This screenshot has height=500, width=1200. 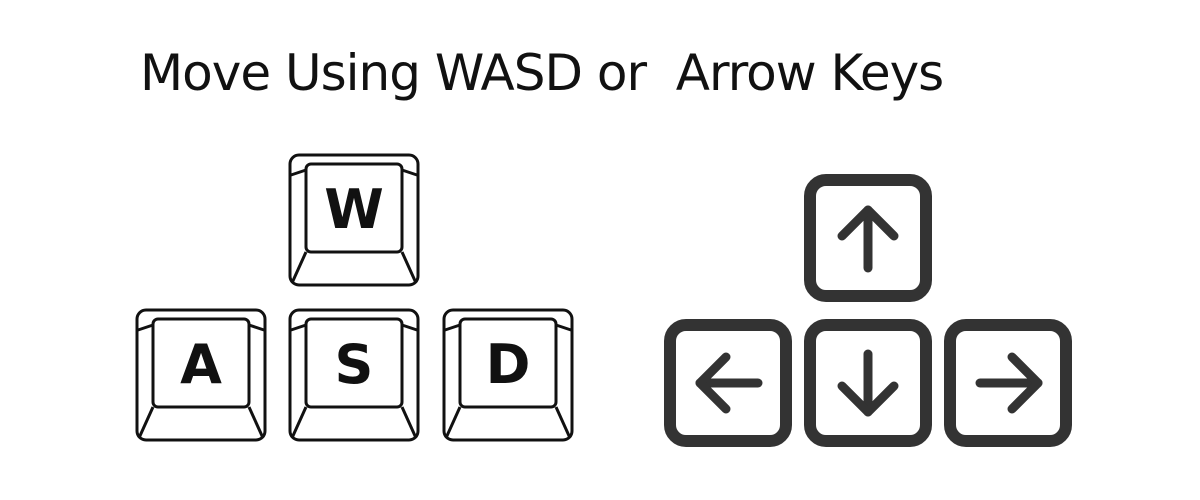 I want to click on key-w-label: W, so click(x=354, y=209).